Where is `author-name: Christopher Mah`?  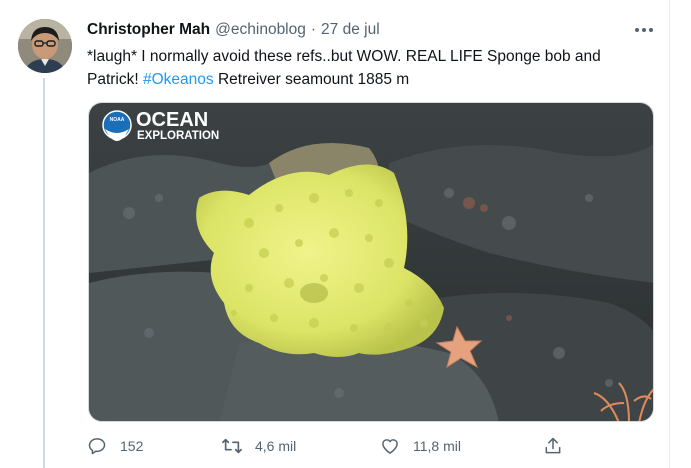
author-name: Christopher Mah is located at coordinates (148, 30).